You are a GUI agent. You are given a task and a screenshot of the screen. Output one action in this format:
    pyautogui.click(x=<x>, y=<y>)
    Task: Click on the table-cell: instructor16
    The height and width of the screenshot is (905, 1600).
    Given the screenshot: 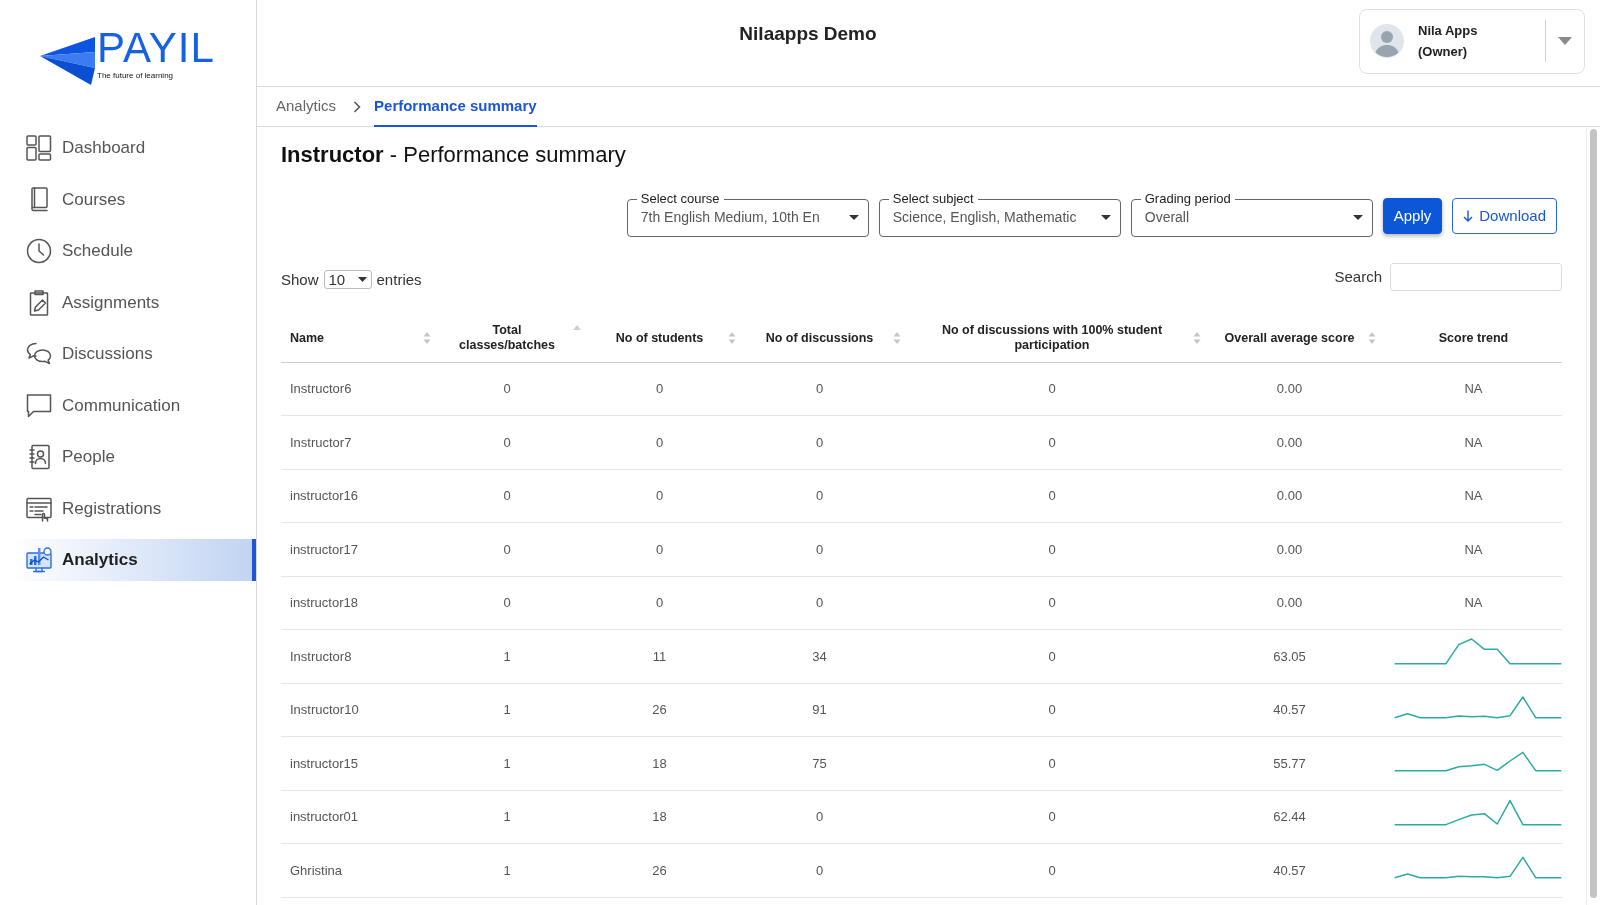 What is the action you would take?
    pyautogui.click(x=360, y=496)
    